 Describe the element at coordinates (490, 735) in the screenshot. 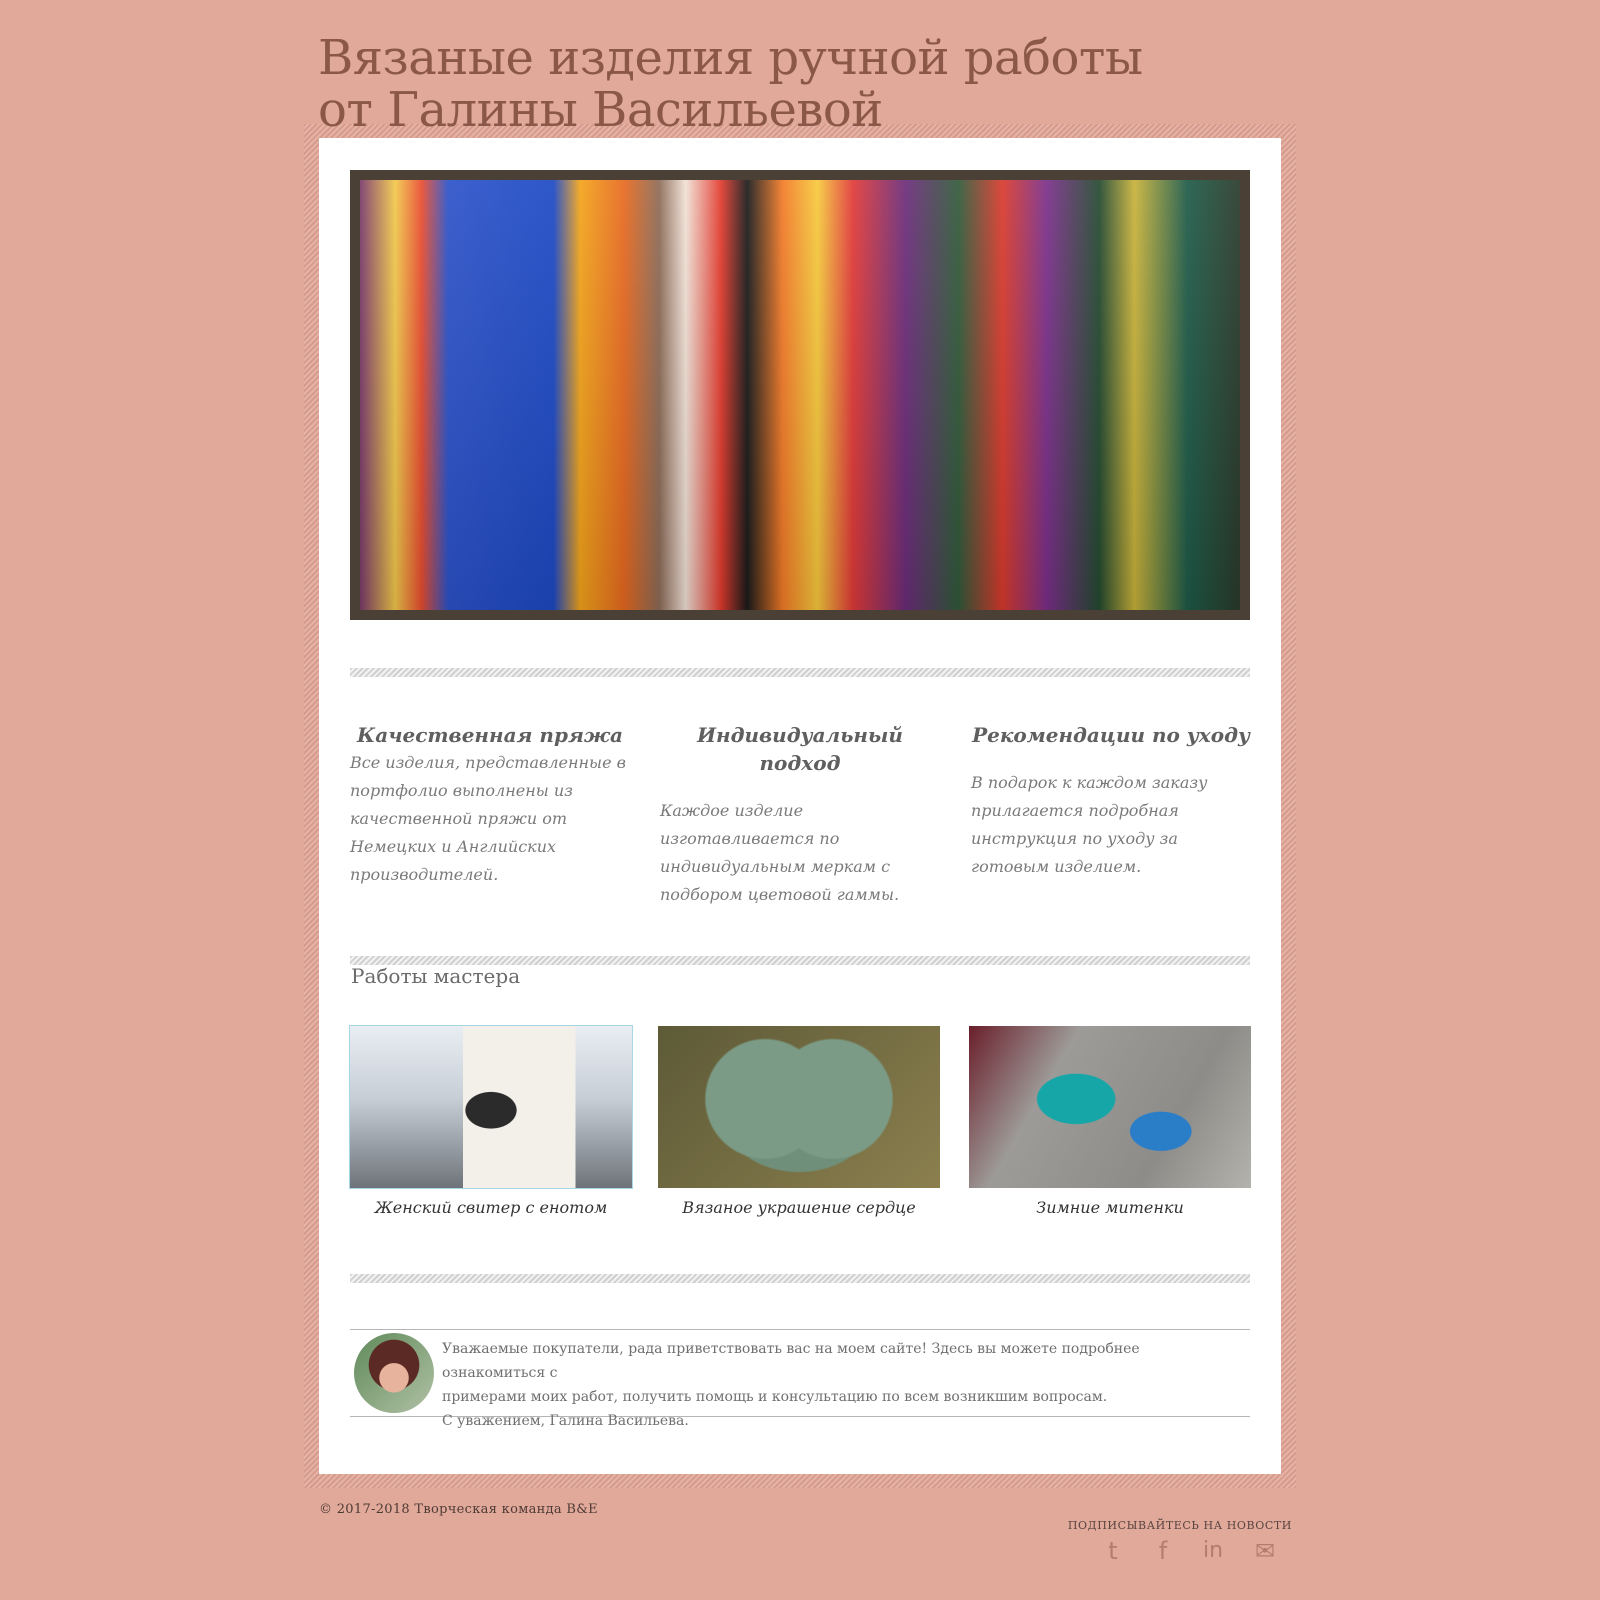

I see `feature-title: Качественная пряжа` at that location.